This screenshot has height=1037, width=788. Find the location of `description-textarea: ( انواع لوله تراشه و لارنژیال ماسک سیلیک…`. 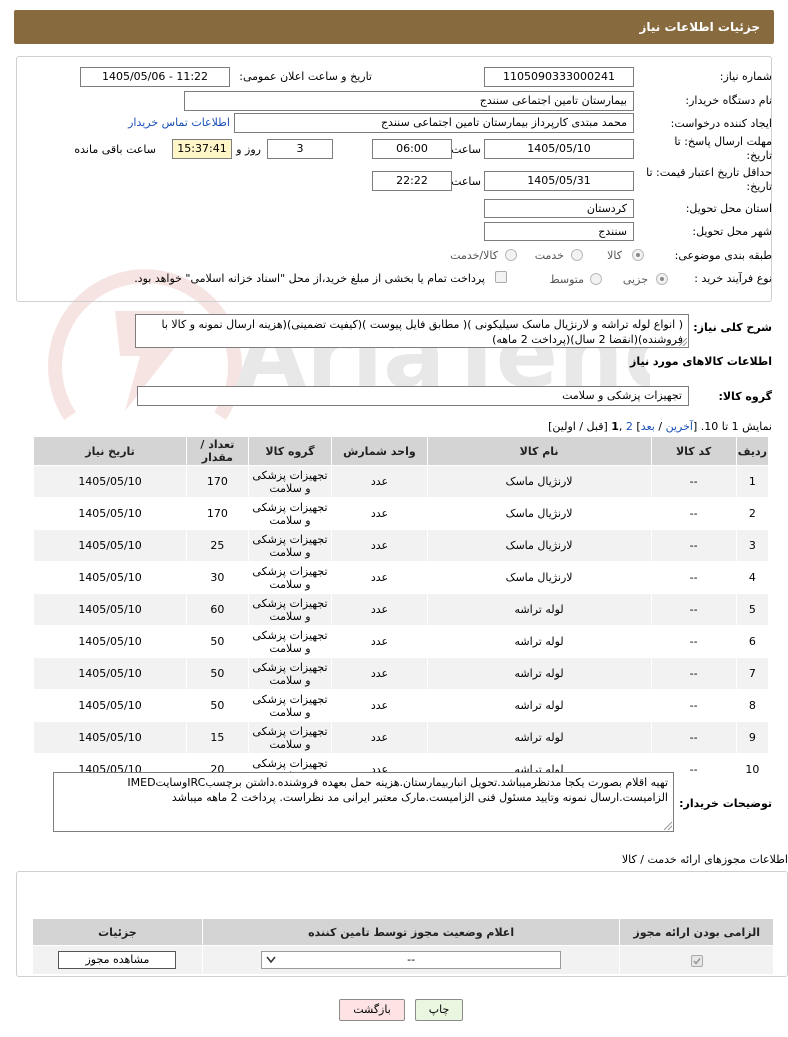

description-textarea: ( انواع لوله تراشه و لارنژیال ماسک سیلیک… is located at coordinates (412, 331).